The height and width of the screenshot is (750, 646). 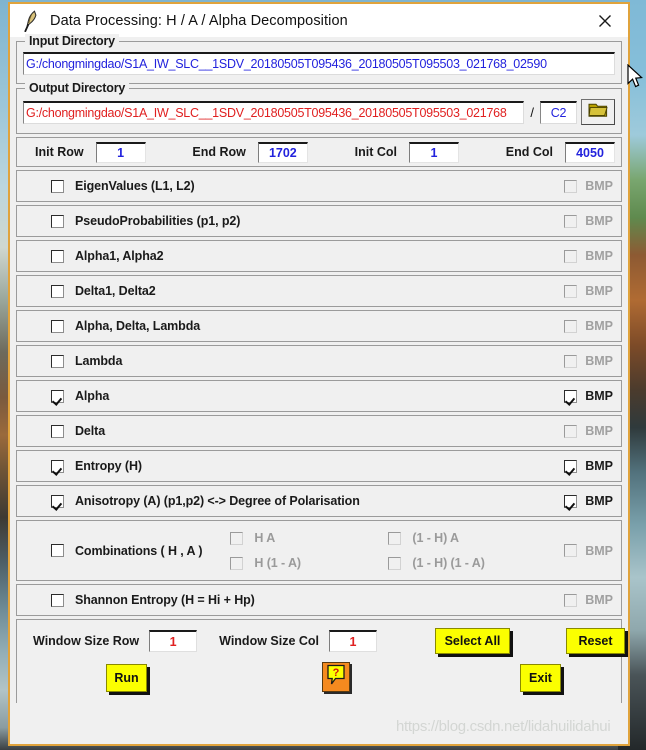 I want to click on option-label: PseudoProbabilities (p1, p2), so click(x=158, y=221).